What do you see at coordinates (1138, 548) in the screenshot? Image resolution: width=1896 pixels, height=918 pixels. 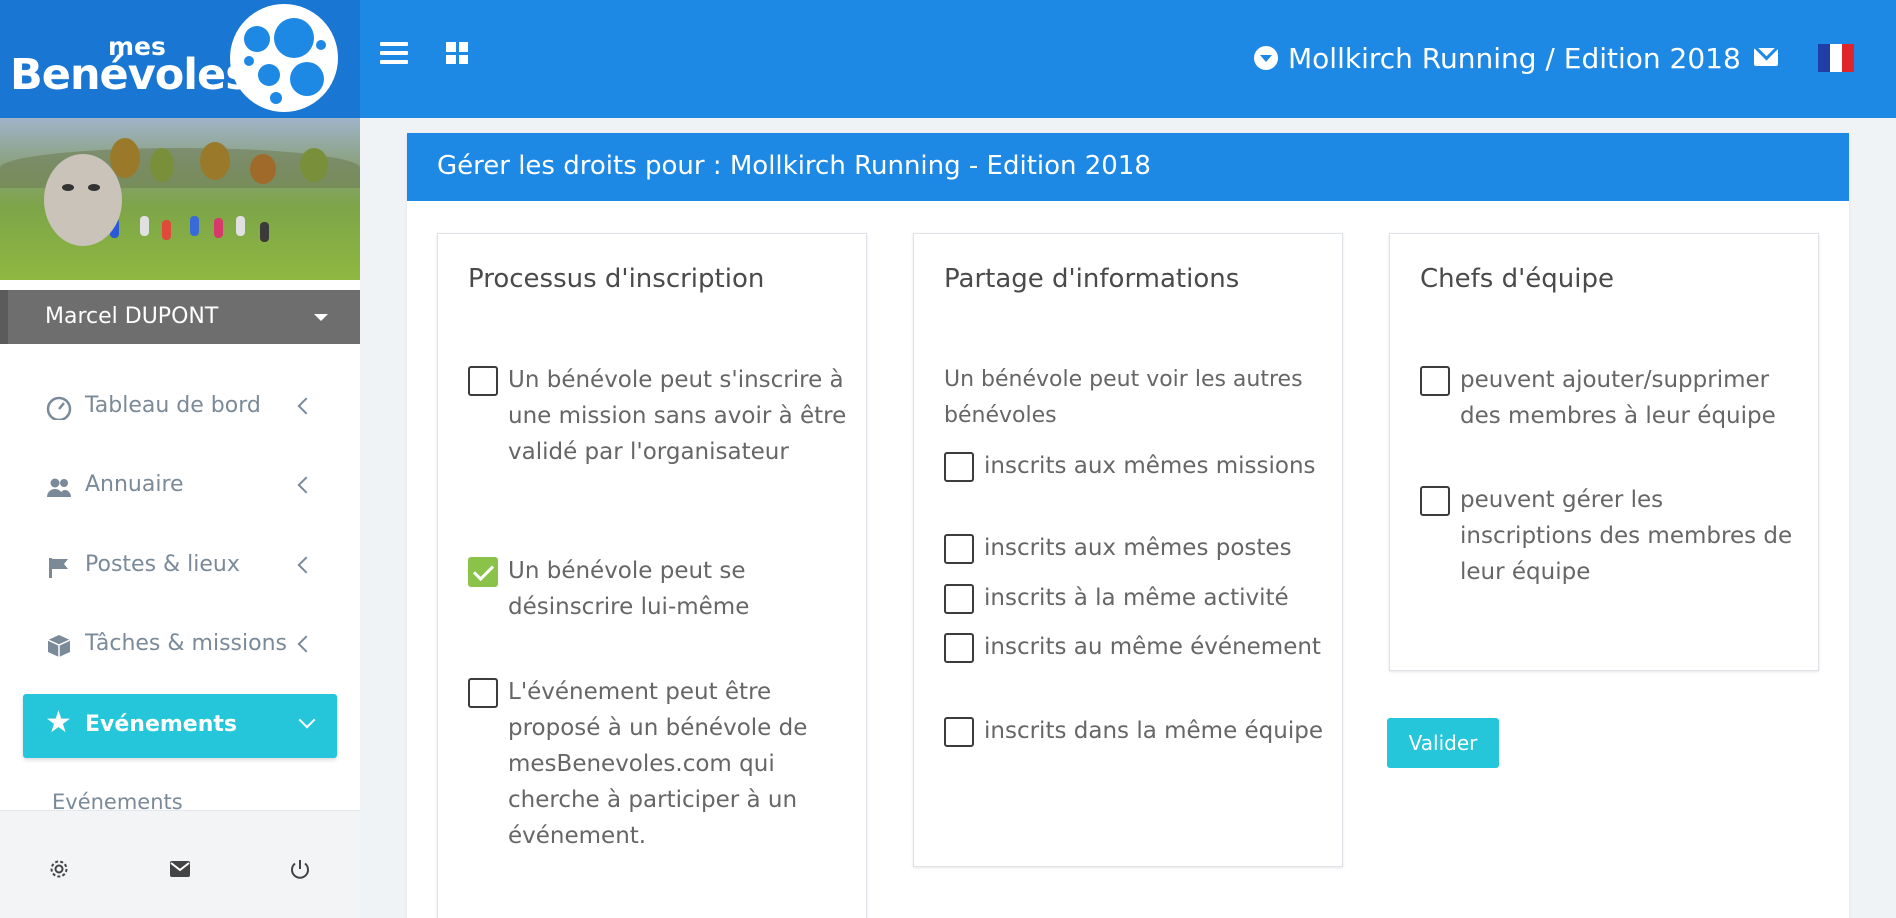 I see `option-label: inscrits aux mêmes postes` at bounding box center [1138, 548].